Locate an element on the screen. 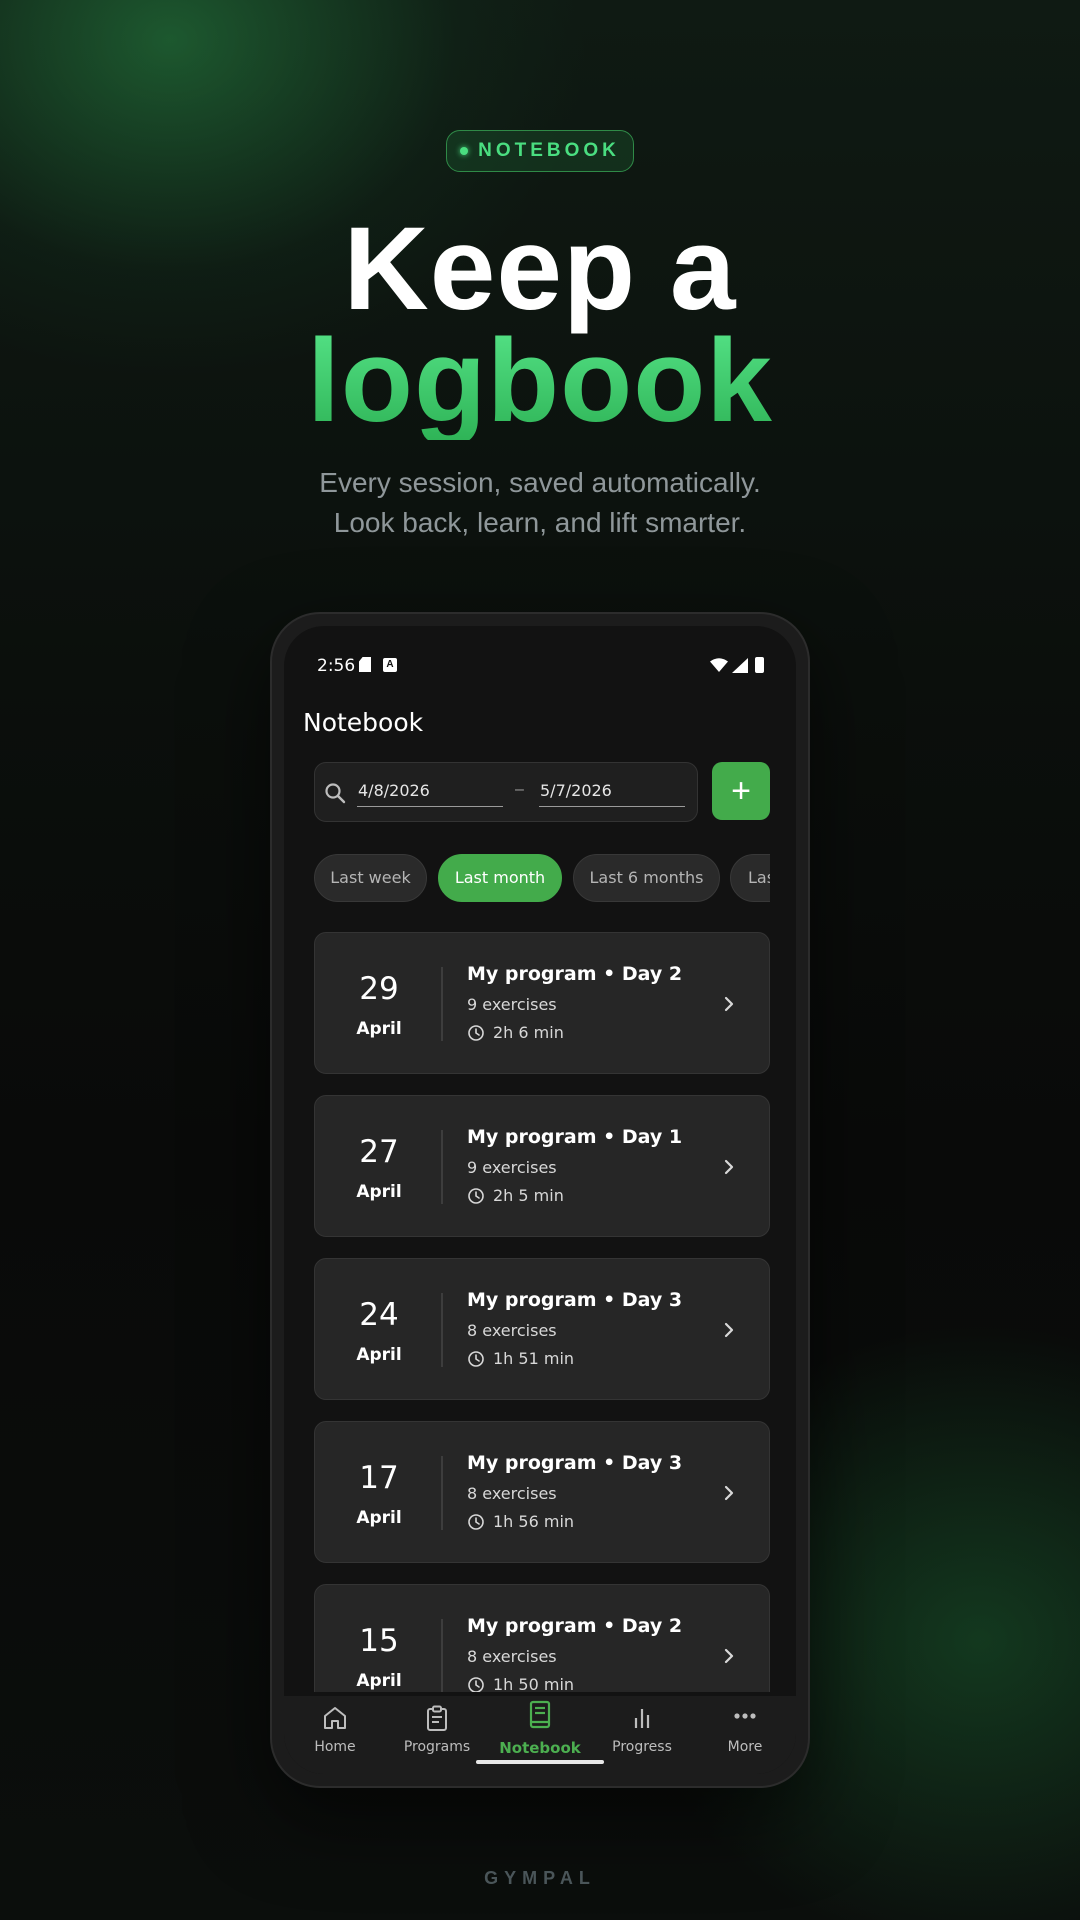 The height and width of the screenshot is (1920, 1080). nav-item-programs: Programs is located at coordinates (437, 1726).